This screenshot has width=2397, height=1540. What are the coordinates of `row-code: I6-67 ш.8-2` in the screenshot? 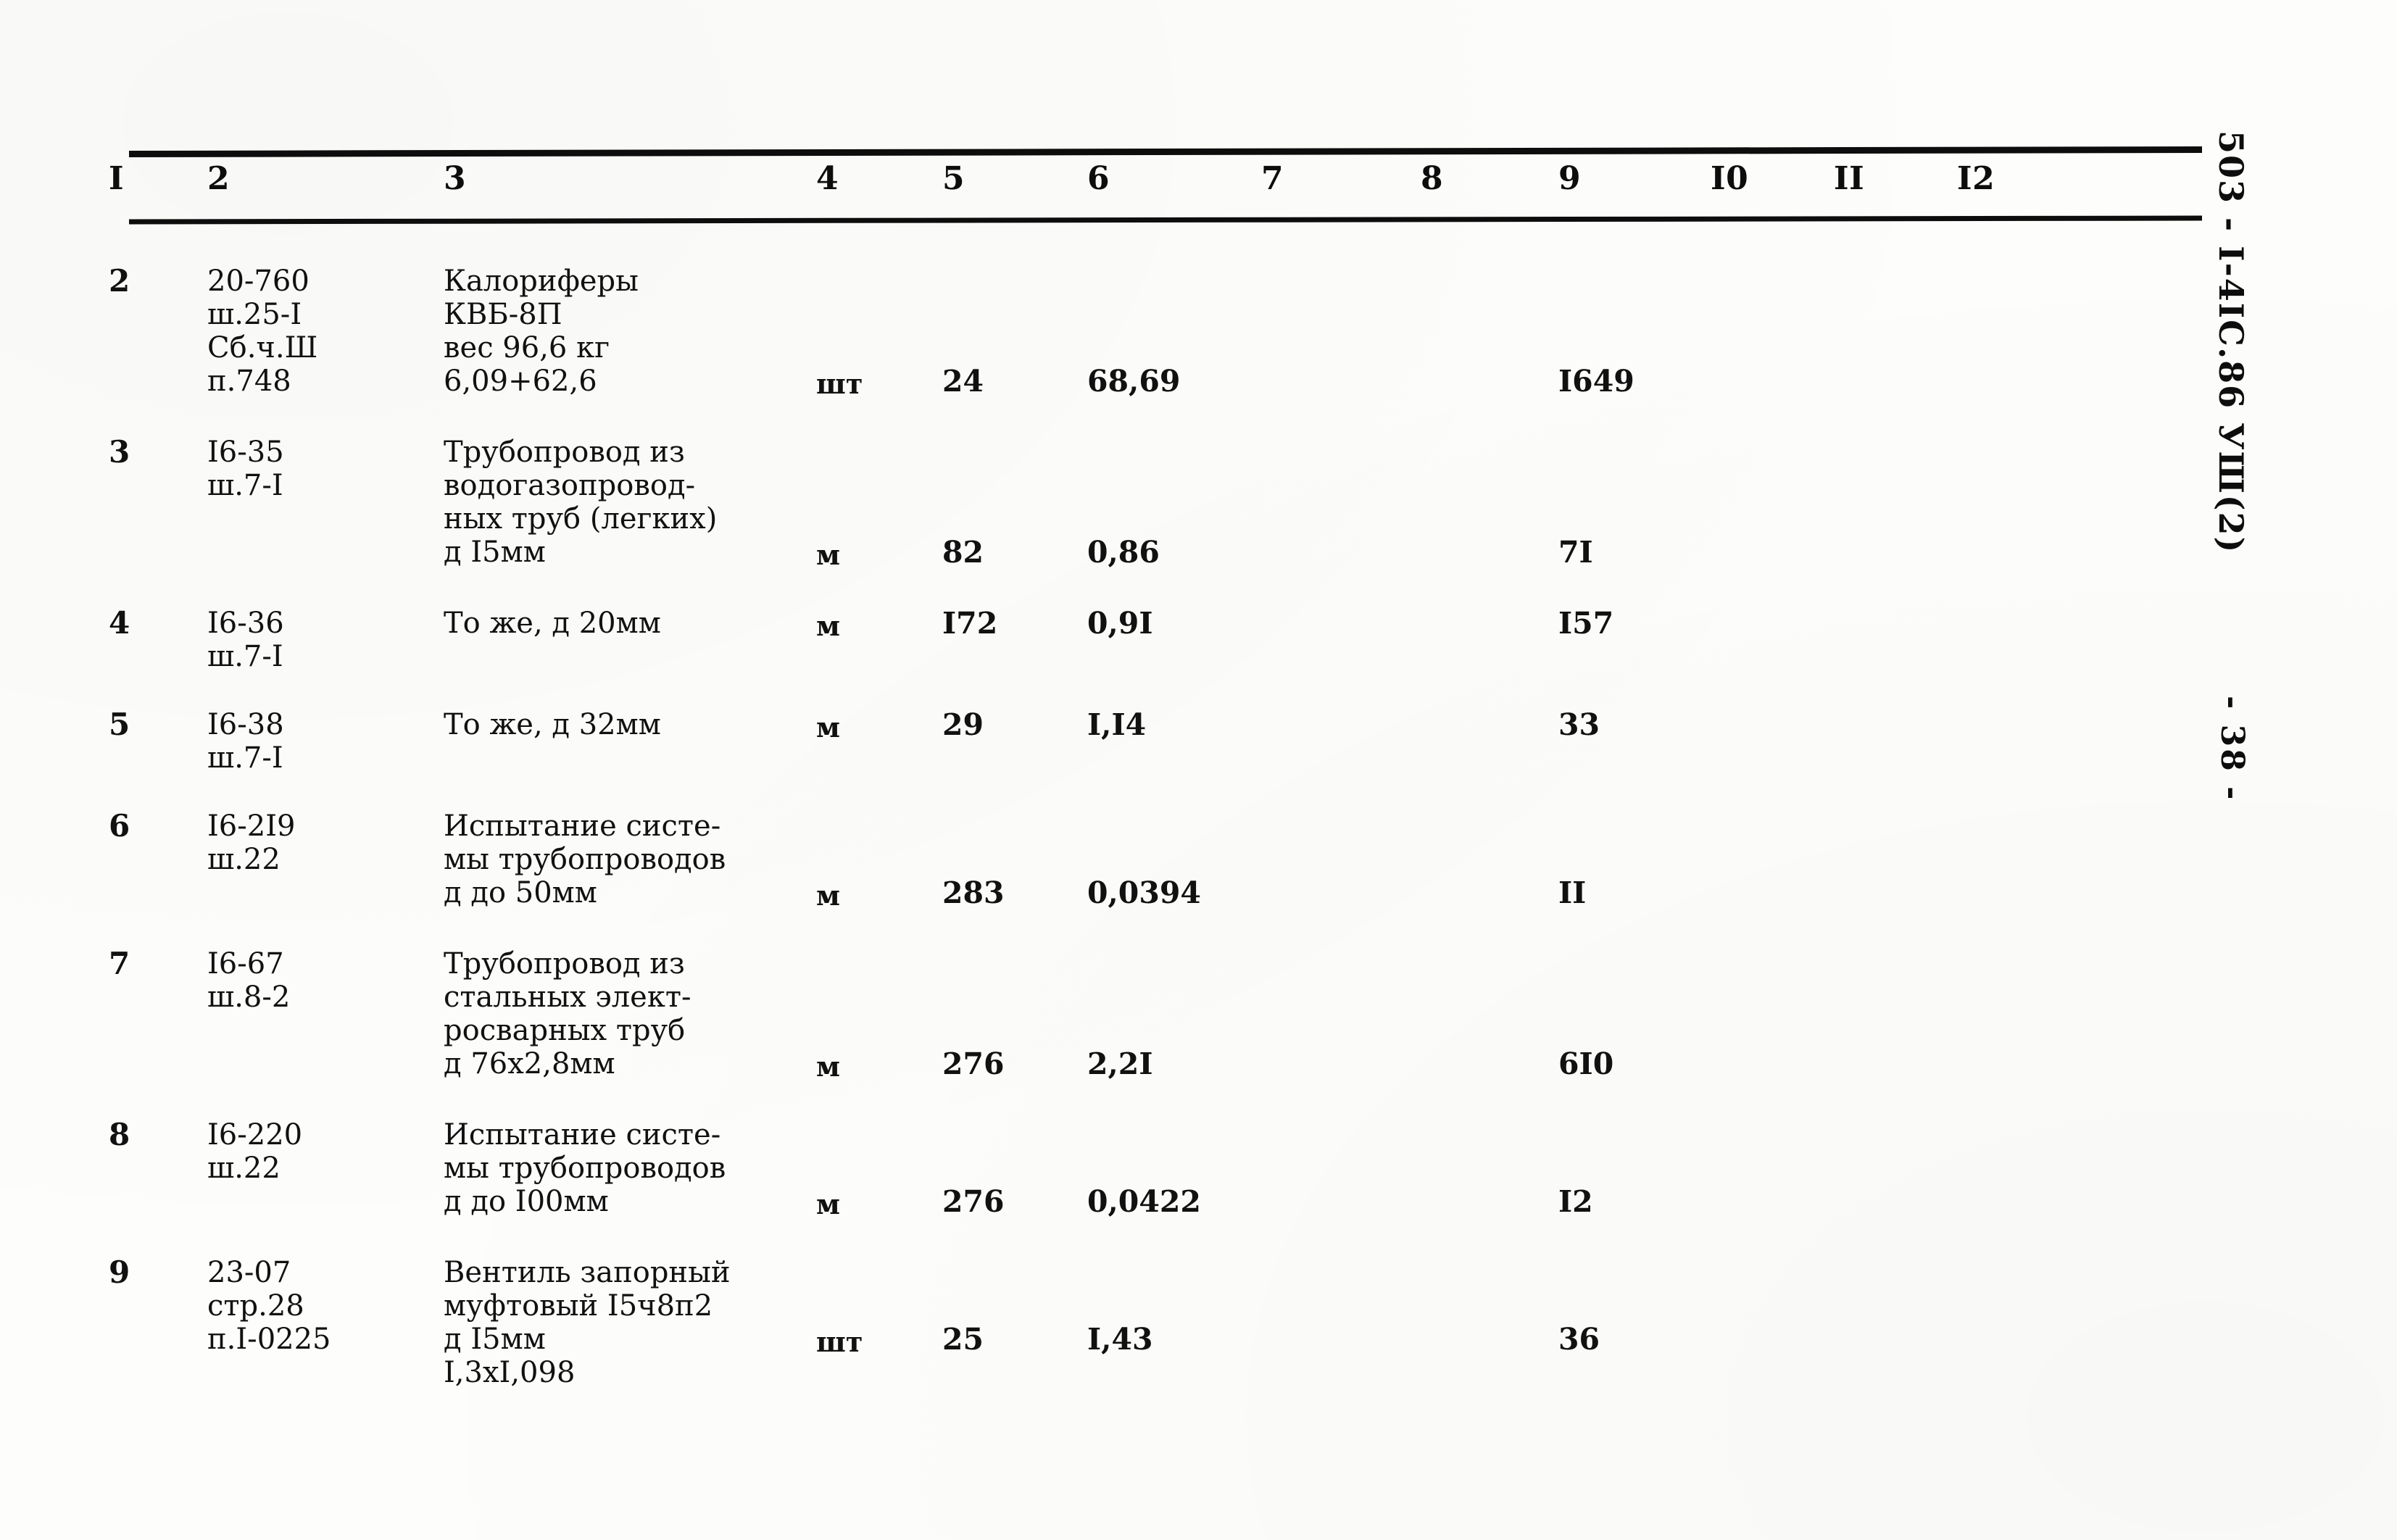 It's located at (249, 980).